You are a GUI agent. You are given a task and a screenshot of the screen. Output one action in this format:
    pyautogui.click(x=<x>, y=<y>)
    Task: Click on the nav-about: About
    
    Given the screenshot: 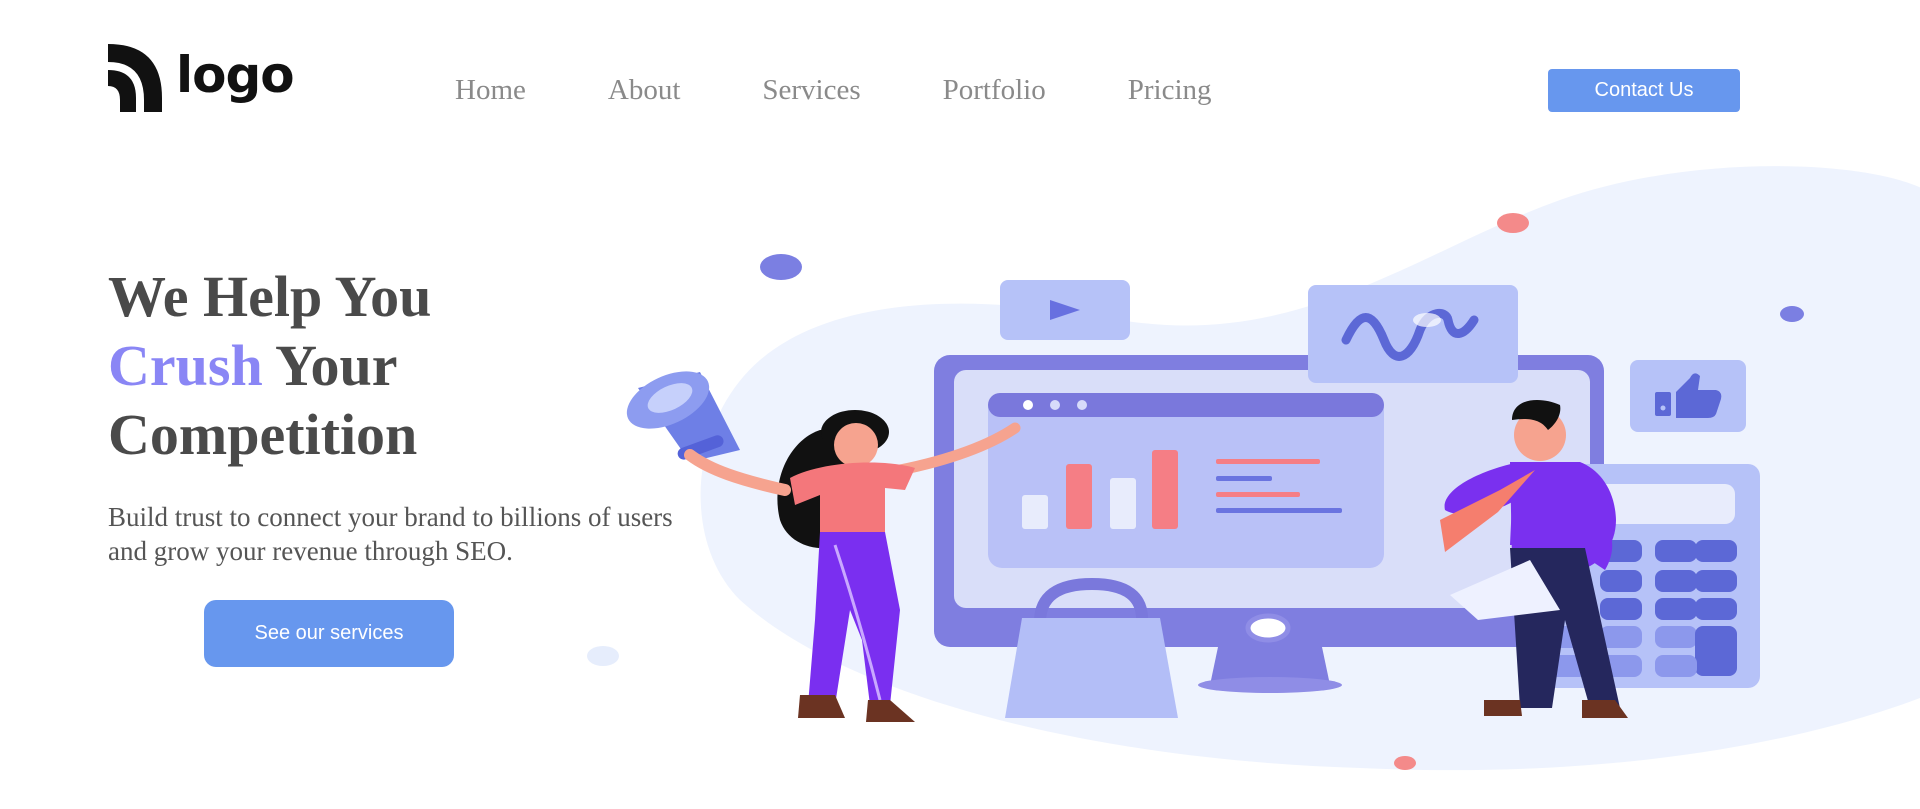 What is the action you would take?
    pyautogui.click(x=644, y=90)
    